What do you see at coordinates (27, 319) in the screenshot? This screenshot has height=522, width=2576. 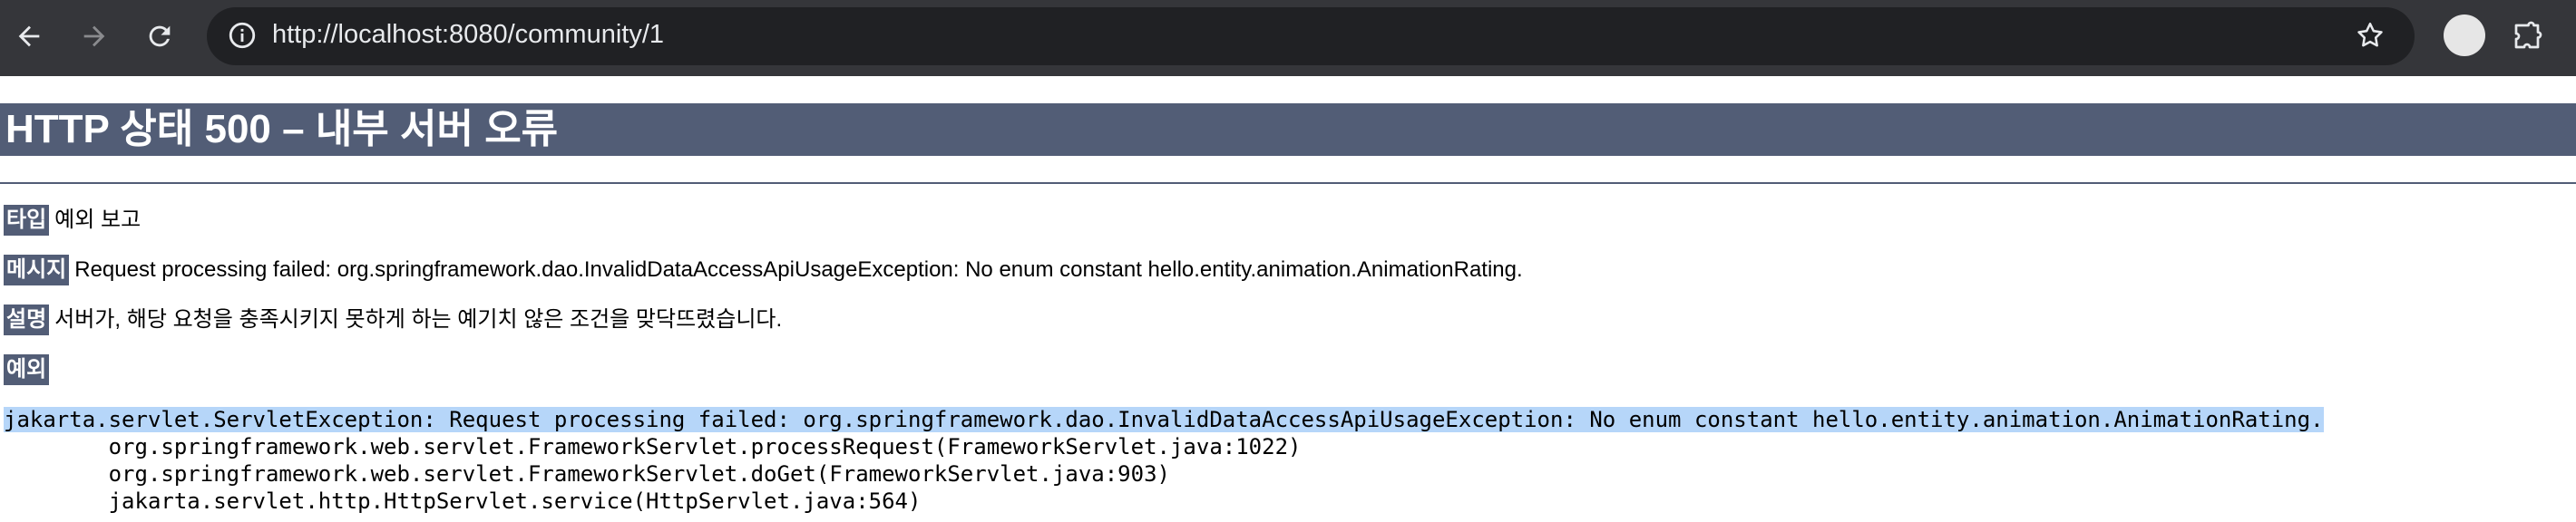 I see `description-label: 설명` at bounding box center [27, 319].